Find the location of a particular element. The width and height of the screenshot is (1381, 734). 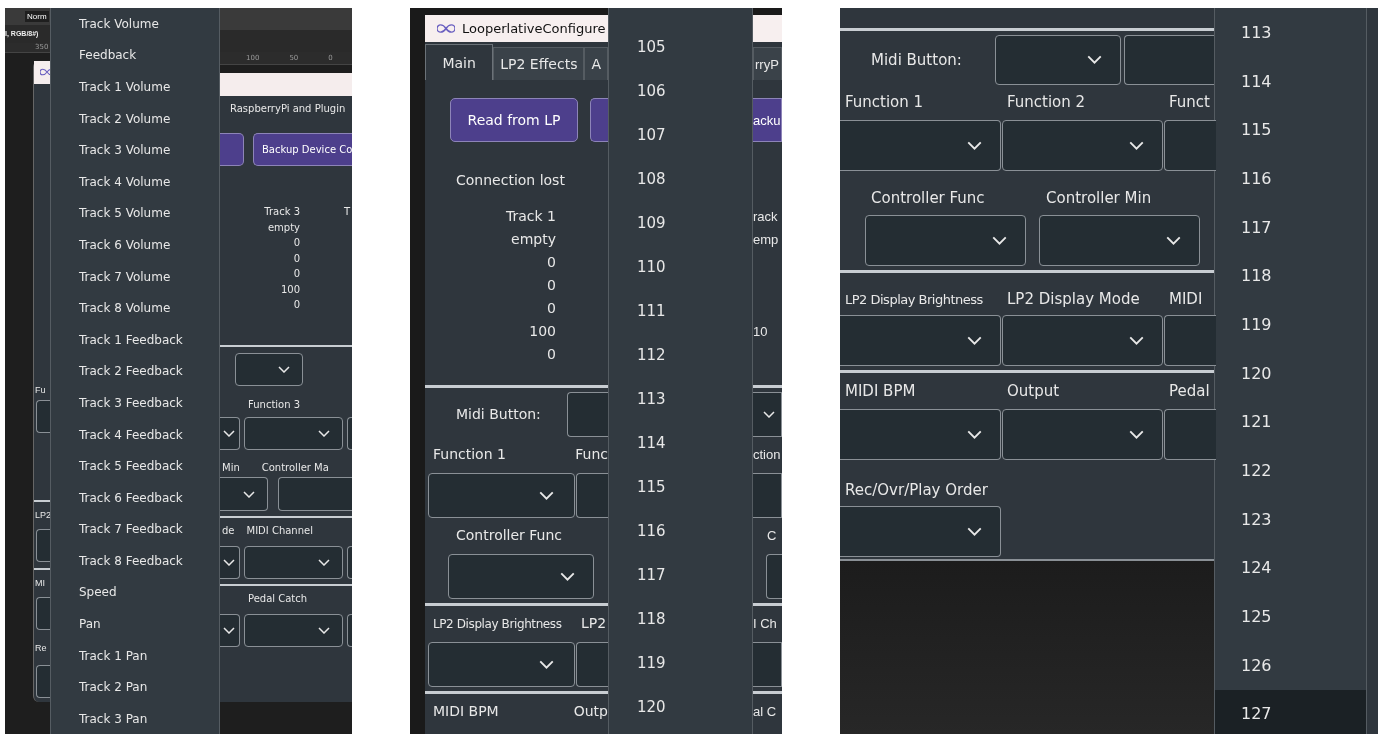

track-state: empty is located at coordinates (533, 239).